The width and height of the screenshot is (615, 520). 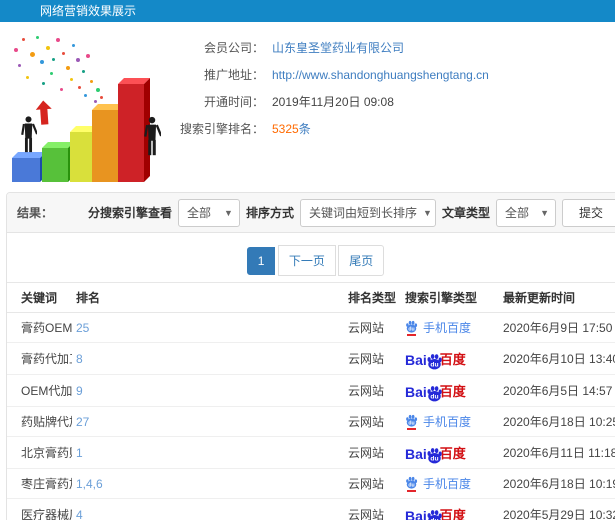 What do you see at coordinates (46, 328) in the screenshot?
I see `keyword-cell: 膏药OEM` at bounding box center [46, 328].